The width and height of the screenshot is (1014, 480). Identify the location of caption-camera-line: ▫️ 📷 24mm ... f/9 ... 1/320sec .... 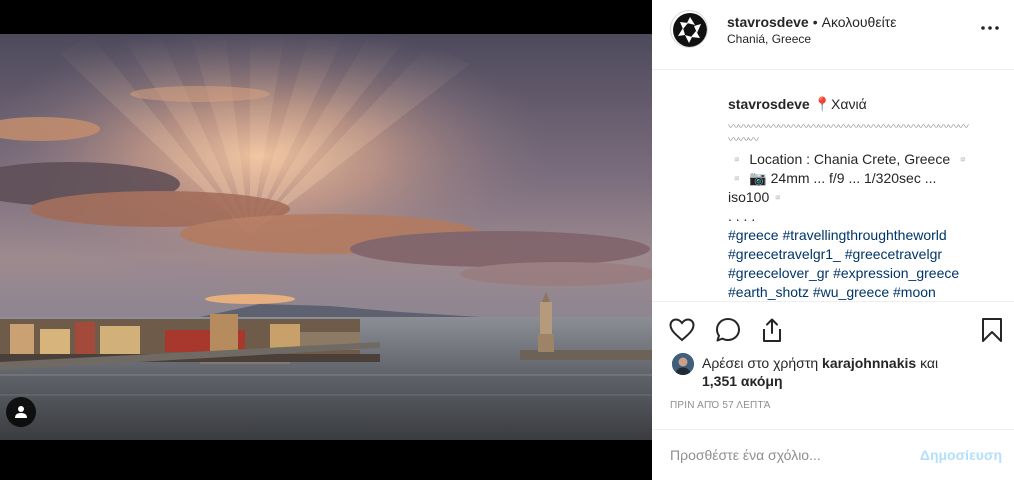
(832, 178).